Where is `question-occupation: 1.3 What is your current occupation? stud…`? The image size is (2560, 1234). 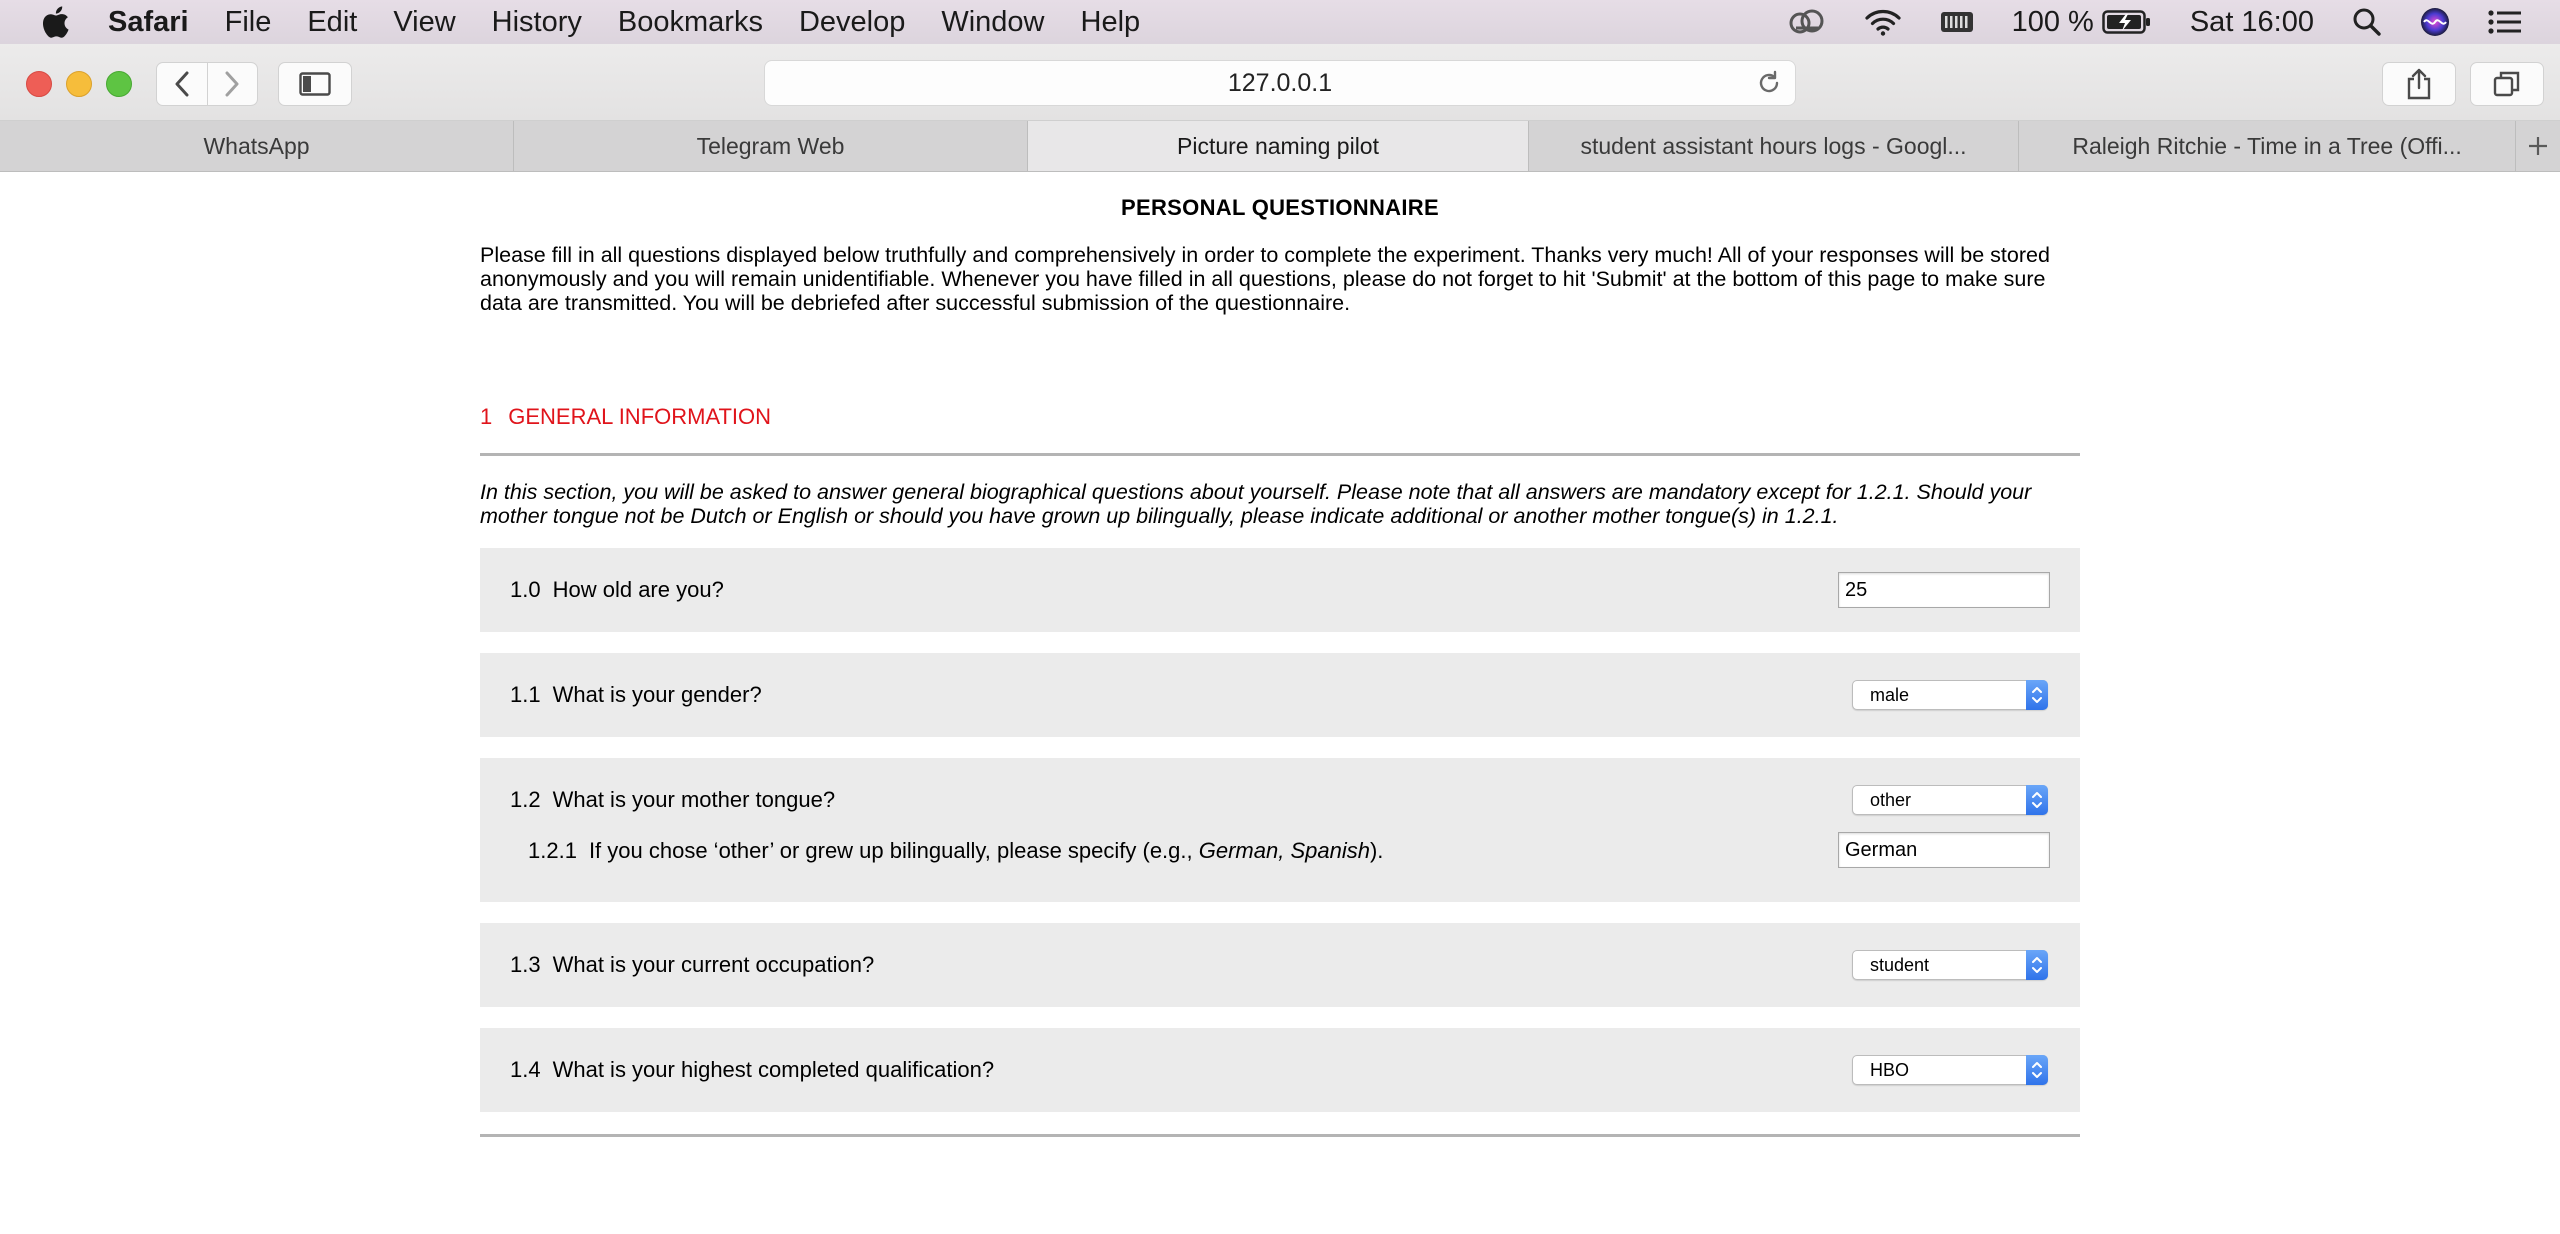 question-occupation: 1.3 What is your current occupation? stud… is located at coordinates (1280, 965).